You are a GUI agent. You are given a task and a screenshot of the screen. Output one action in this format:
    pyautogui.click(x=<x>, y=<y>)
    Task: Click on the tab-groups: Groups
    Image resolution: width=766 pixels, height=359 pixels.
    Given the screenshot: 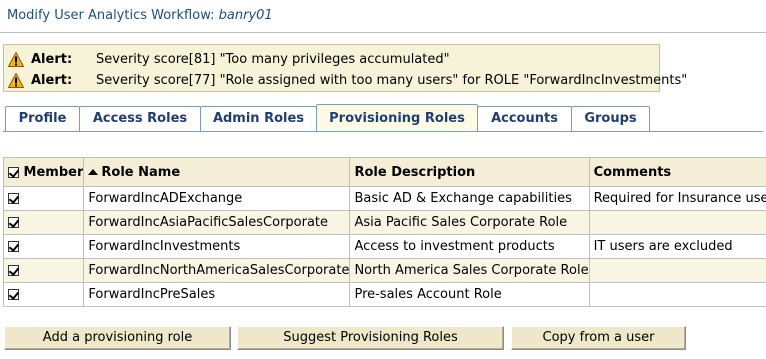 What is the action you would take?
    pyautogui.click(x=610, y=118)
    